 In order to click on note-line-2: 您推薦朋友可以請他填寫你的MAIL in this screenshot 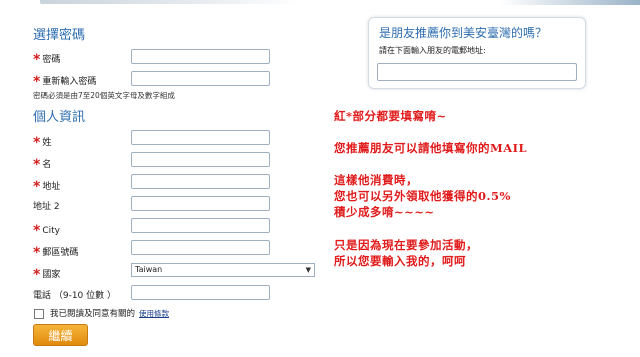, I will do `click(431, 148)`.